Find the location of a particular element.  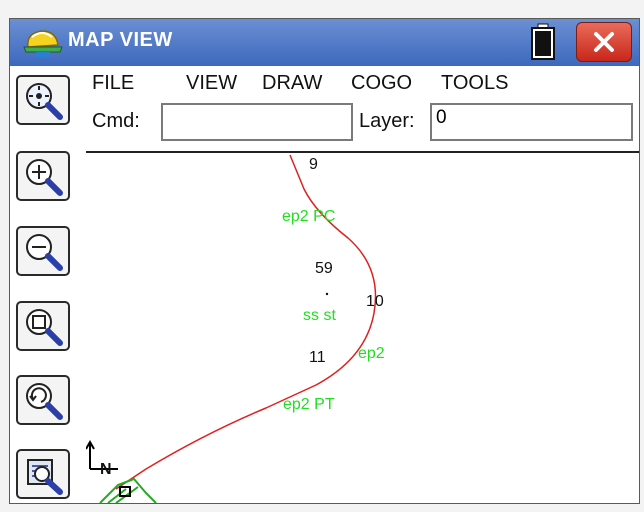

screen-options-button is located at coordinates (43, 474).